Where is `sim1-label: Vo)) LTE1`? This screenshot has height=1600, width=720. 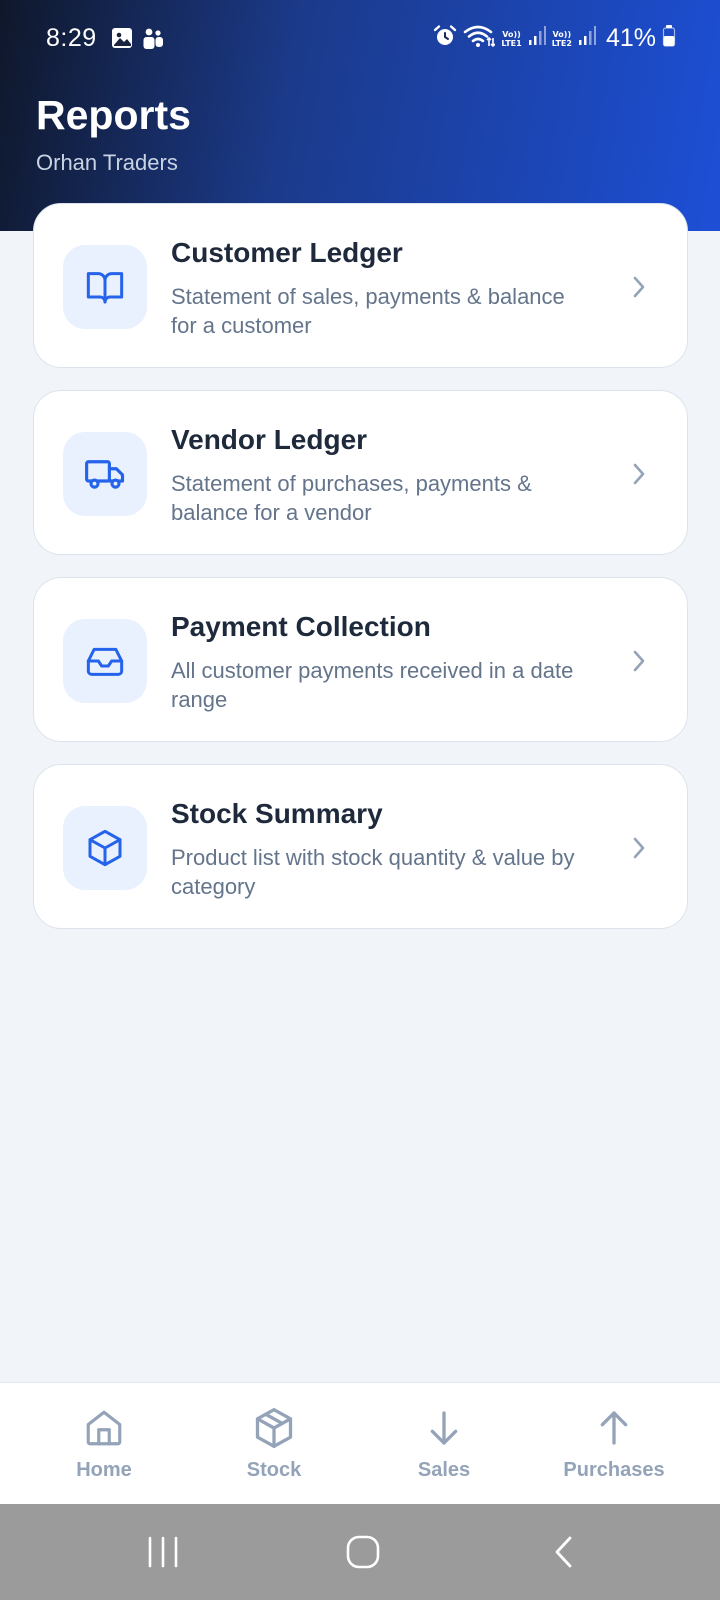
sim1-label: Vo)) LTE1 is located at coordinates (511, 38).